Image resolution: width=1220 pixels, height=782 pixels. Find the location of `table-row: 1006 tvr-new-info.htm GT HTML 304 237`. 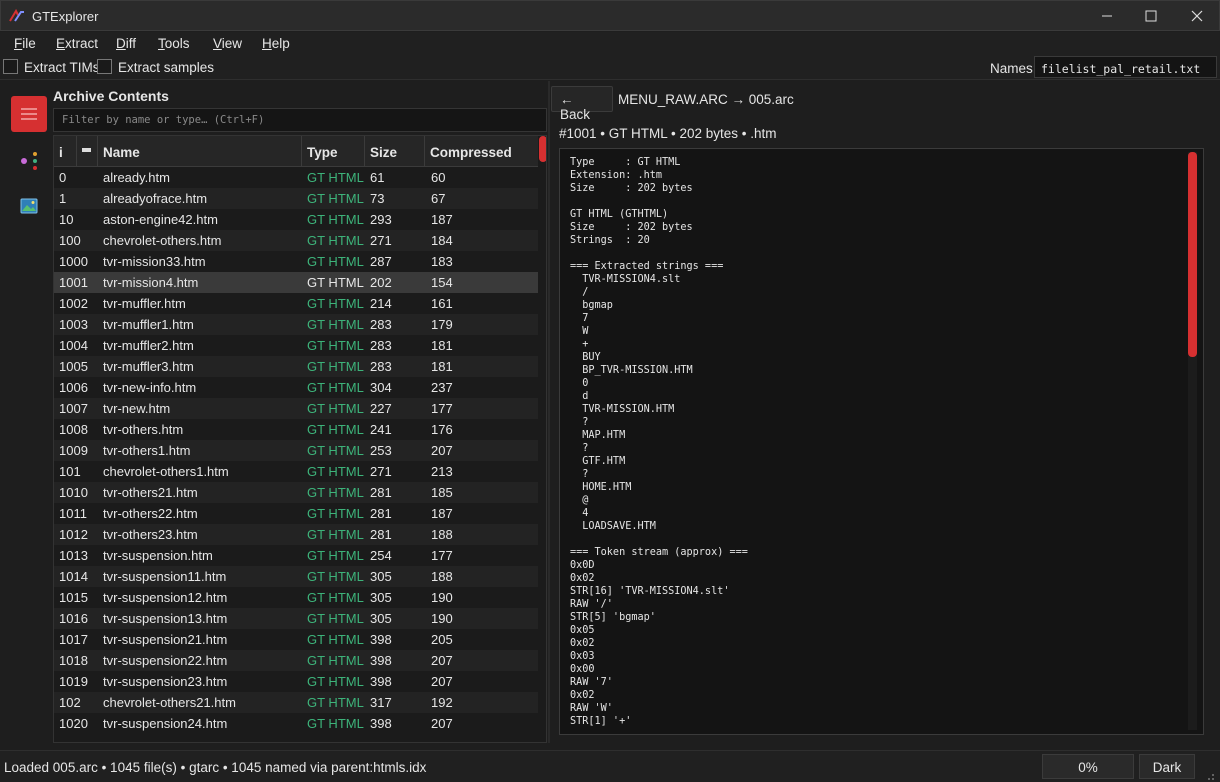

table-row: 1006 tvr-new-info.htm GT HTML 304 237 is located at coordinates (296, 387).